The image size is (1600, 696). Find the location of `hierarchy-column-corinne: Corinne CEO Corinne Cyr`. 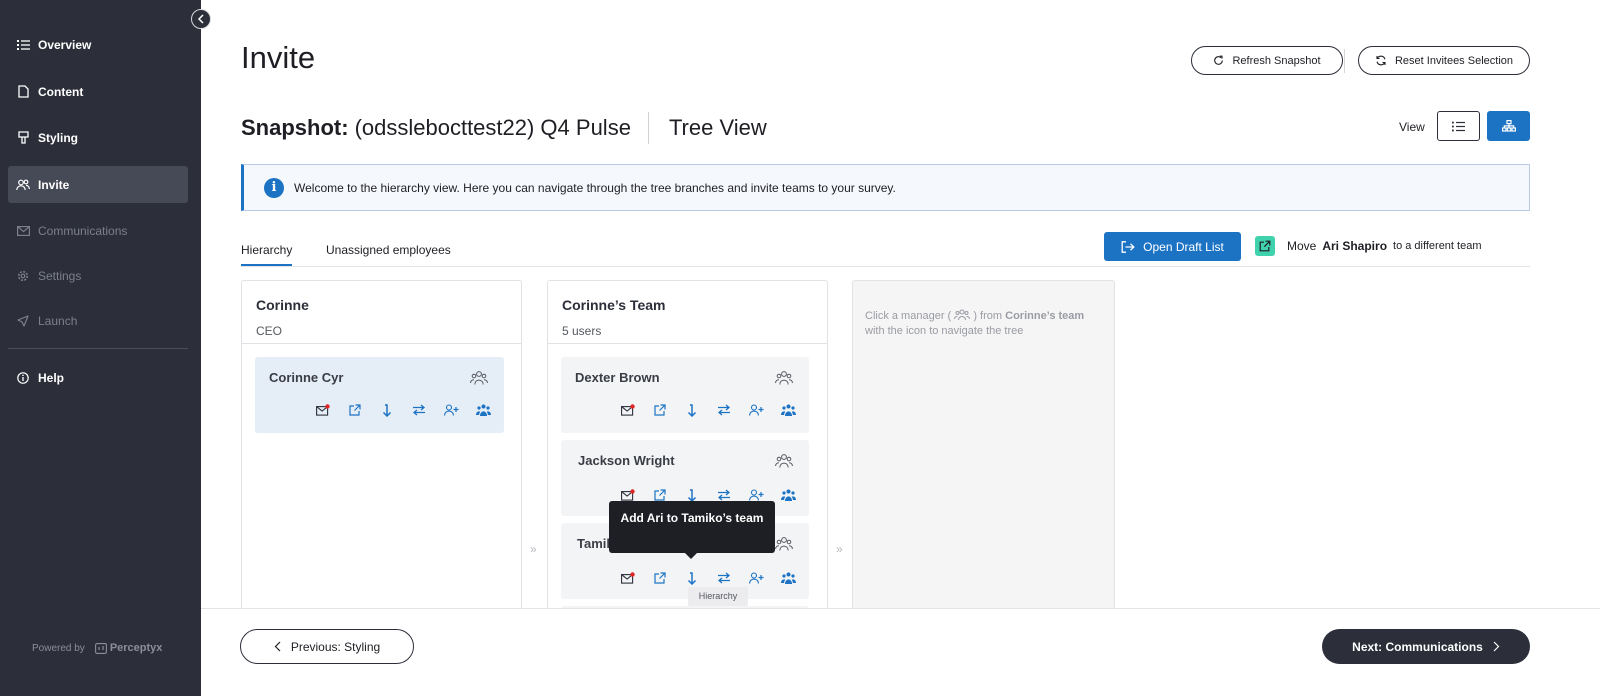

hierarchy-column-corinne: Corinne CEO Corinne Cyr is located at coordinates (381, 450).